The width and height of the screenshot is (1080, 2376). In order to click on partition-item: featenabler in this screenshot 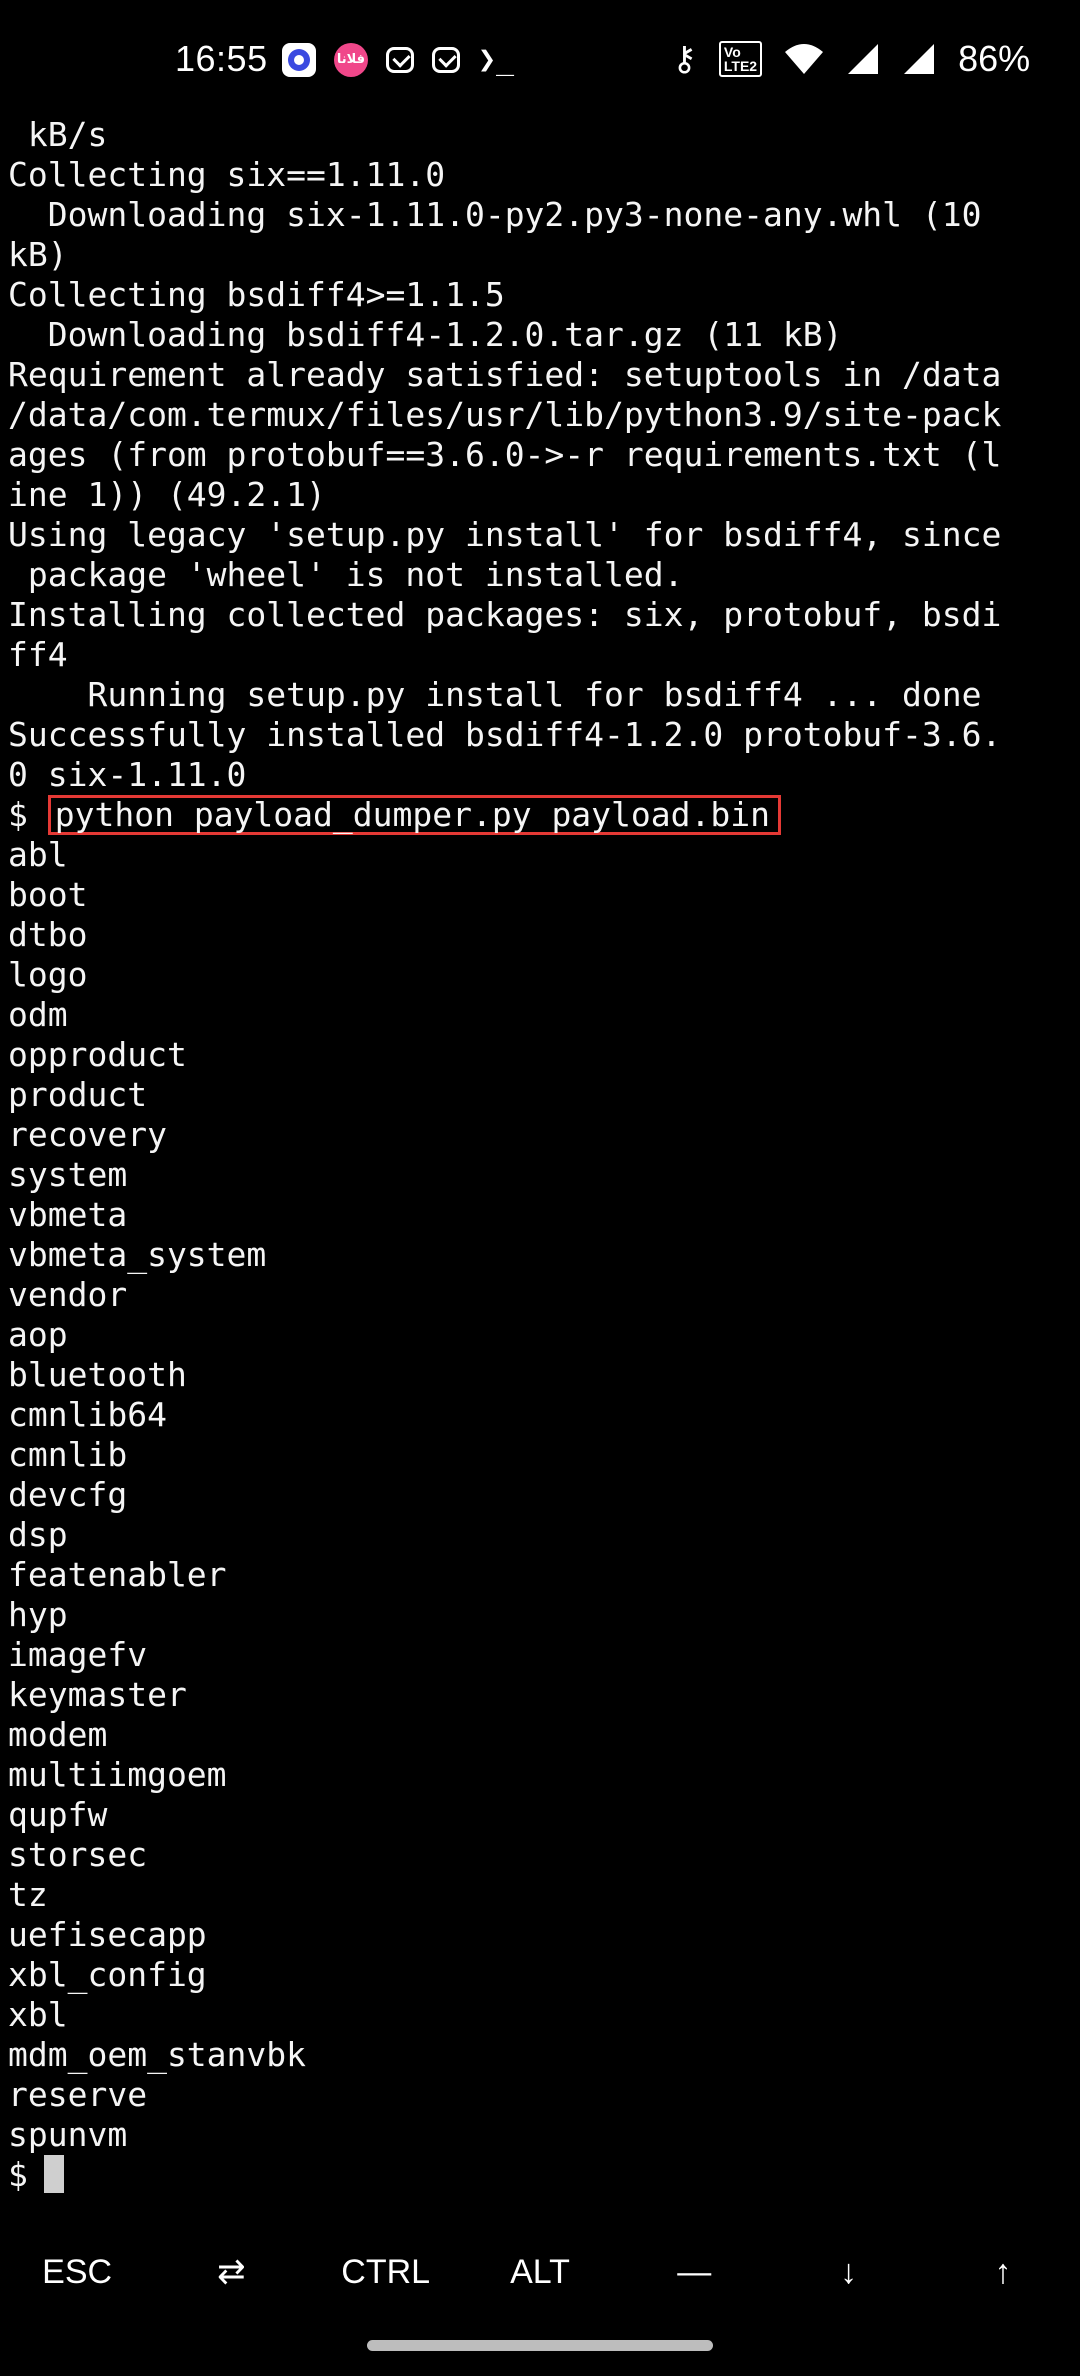, I will do `click(117, 1574)`.